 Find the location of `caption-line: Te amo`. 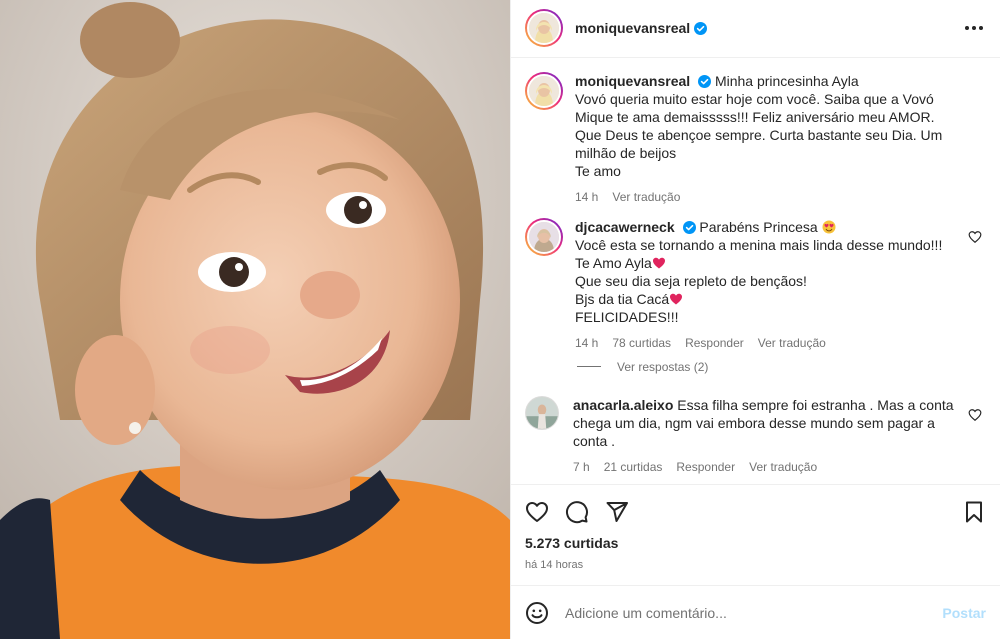

caption-line: Te amo is located at coordinates (598, 170).